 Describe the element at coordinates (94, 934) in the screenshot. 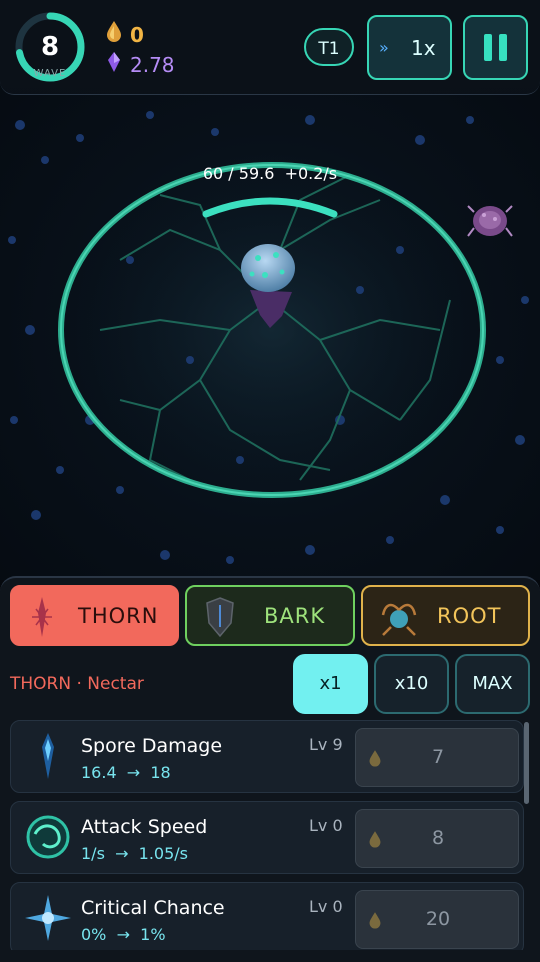

I see `stat-current: 0%` at that location.